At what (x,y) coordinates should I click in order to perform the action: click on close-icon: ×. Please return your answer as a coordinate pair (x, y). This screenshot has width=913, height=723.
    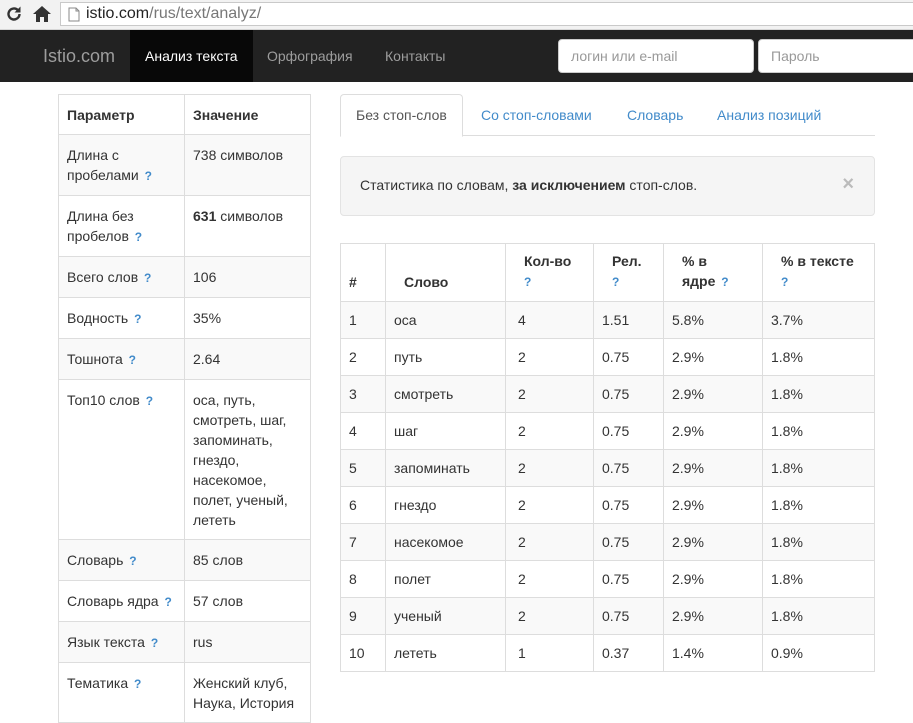
    Looking at the image, I should click on (848, 184).